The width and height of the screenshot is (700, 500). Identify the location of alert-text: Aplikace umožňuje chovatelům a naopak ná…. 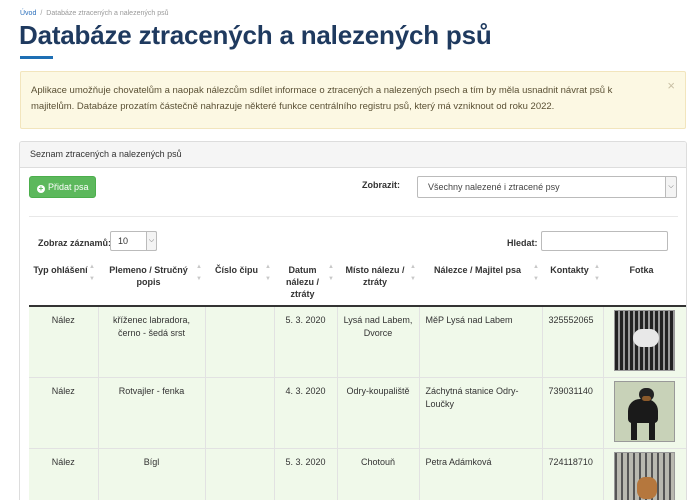
(322, 98).